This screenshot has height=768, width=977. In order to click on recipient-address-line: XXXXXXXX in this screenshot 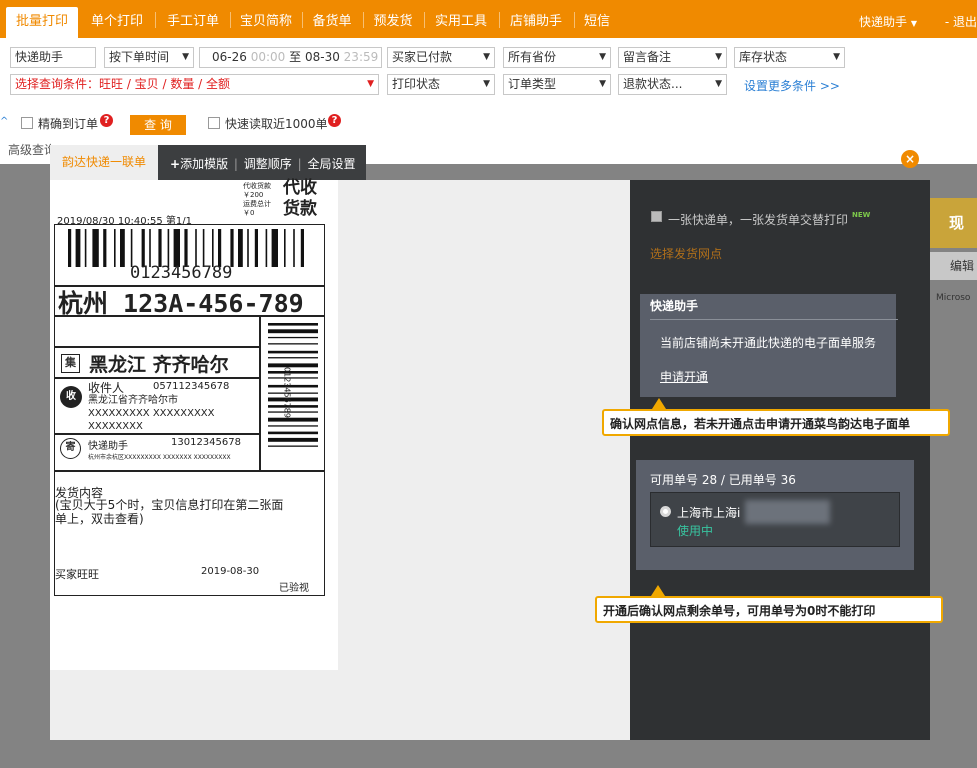, I will do `click(115, 426)`.